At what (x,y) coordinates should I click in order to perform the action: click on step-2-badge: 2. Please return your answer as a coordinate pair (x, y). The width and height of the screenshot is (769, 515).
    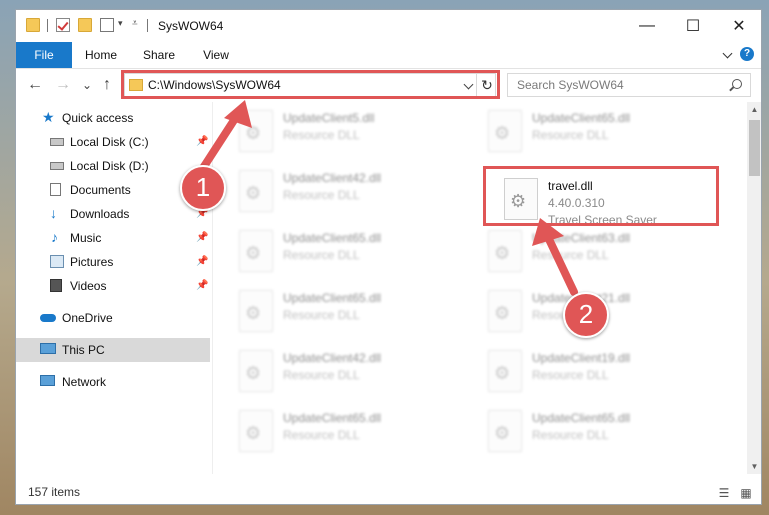
    Looking at the image, I should click on (586, 315).